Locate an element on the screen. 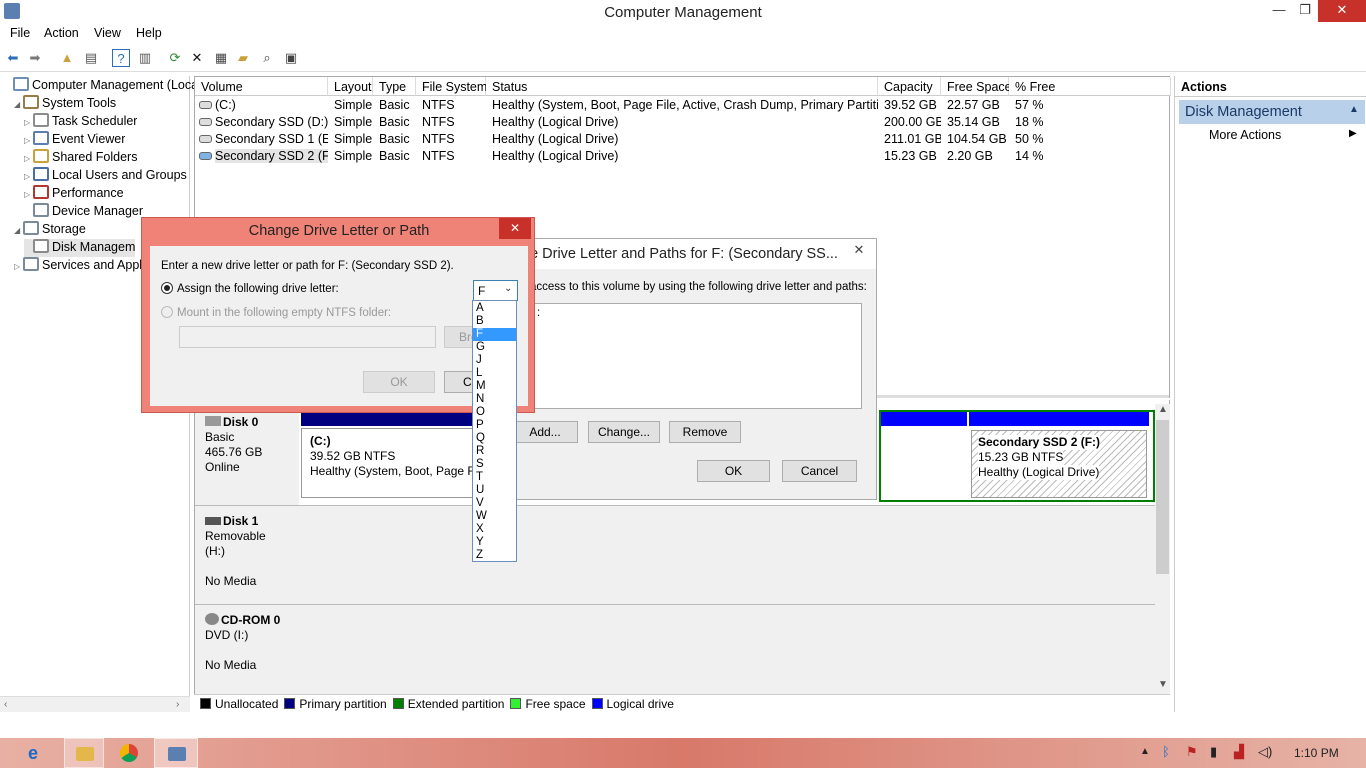 The width and height of the screenshot is (1366, 768). cdrom-0-info: CD-ROM 0 DVD (I:) No Media is located at coordinates (247, 650).